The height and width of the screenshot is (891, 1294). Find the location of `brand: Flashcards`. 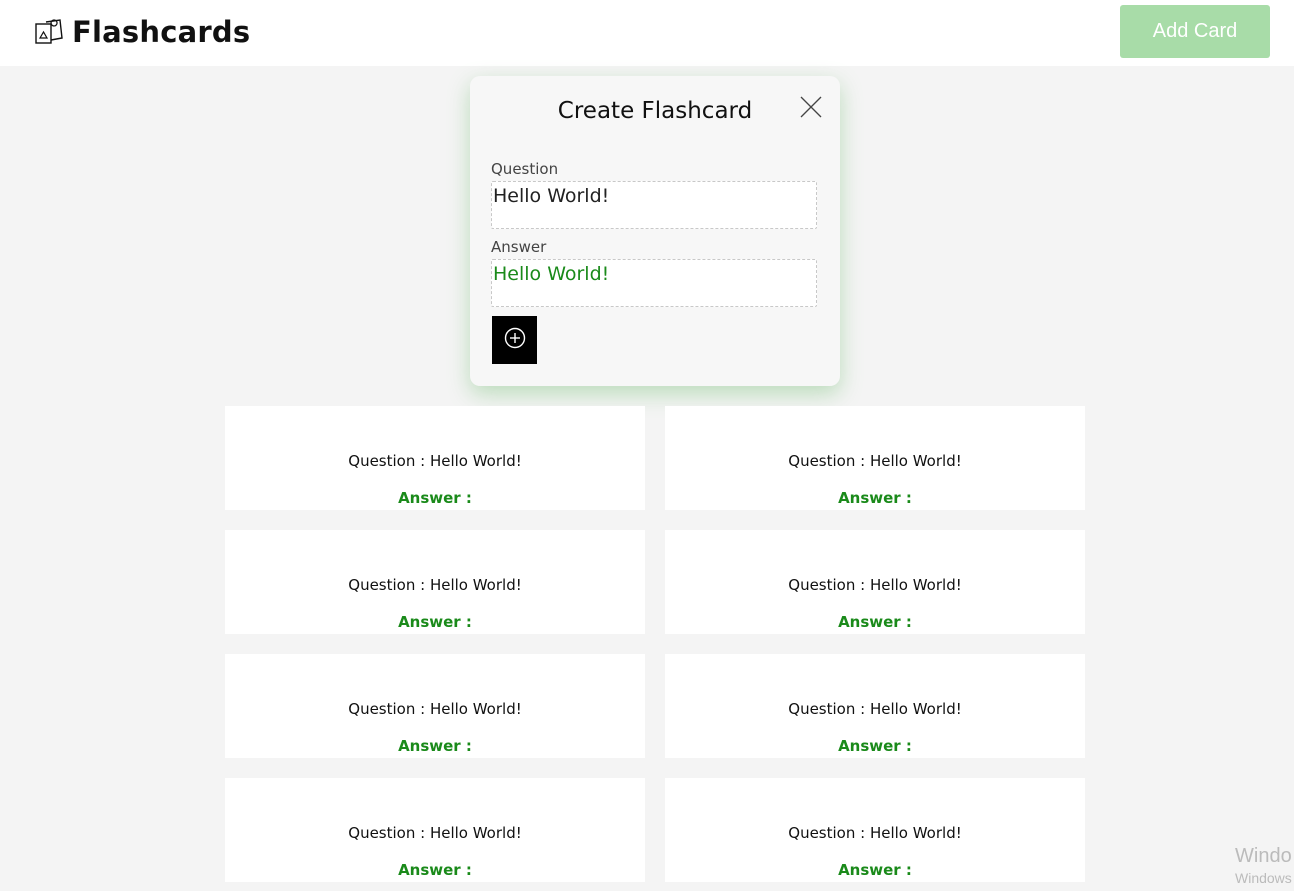

brand: Flashcards is located at coordinates (142, 32).